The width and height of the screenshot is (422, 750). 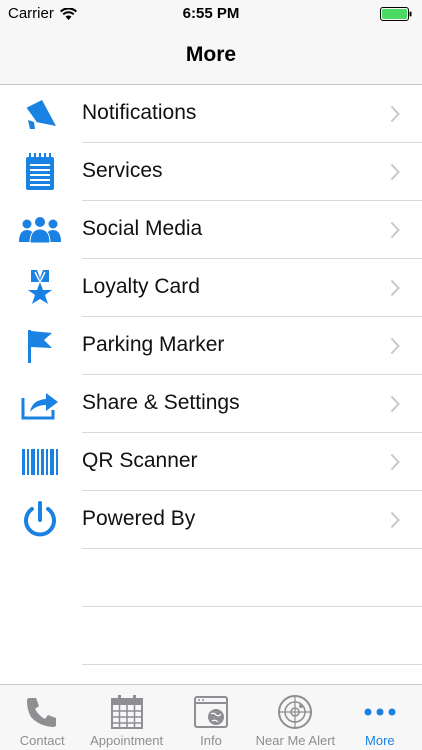 I want to click on phone-icon, so click(x=42, y=712).